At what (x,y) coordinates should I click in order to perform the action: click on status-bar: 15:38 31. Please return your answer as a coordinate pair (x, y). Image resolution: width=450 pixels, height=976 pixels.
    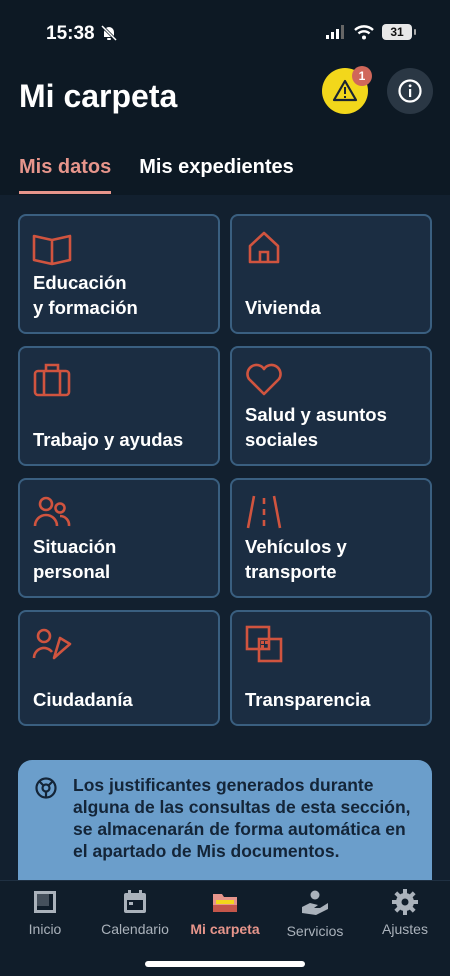
    Looking at the image, I should click on (225, 31).